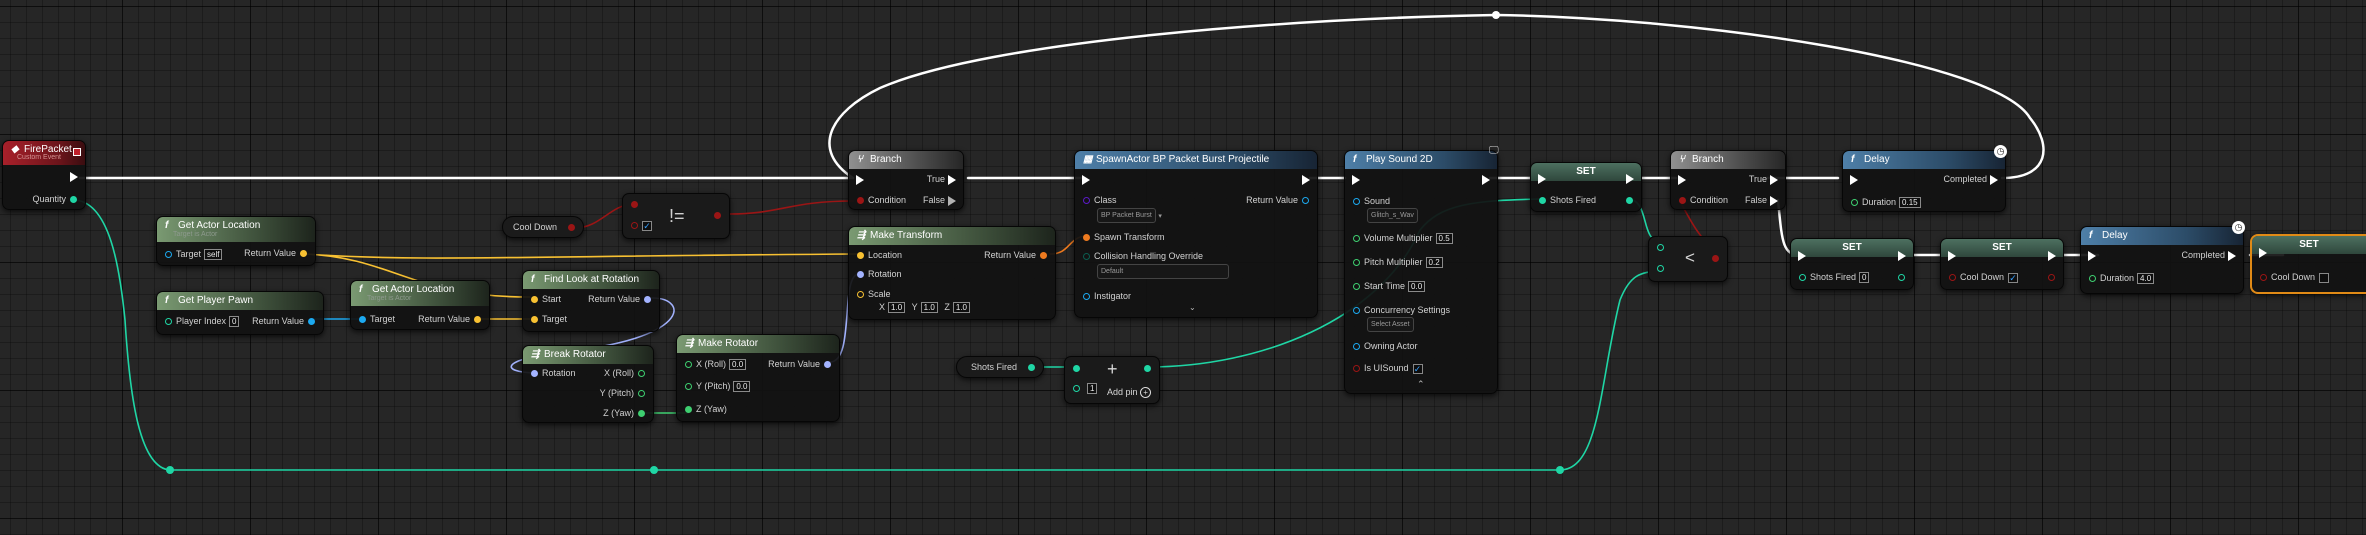 This screenshot has height=535, width=2366. Describe the element at coordinates (200, 322) in the screenshot. I see `player-index-pin: Player Index 0` at that location.